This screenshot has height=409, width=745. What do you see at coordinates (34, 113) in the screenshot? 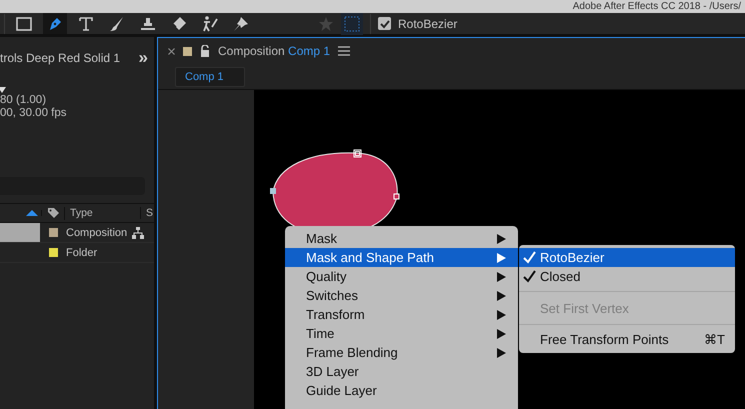
I see `info-text: 00, 30.00 fps` at bounding box center [34, 113].